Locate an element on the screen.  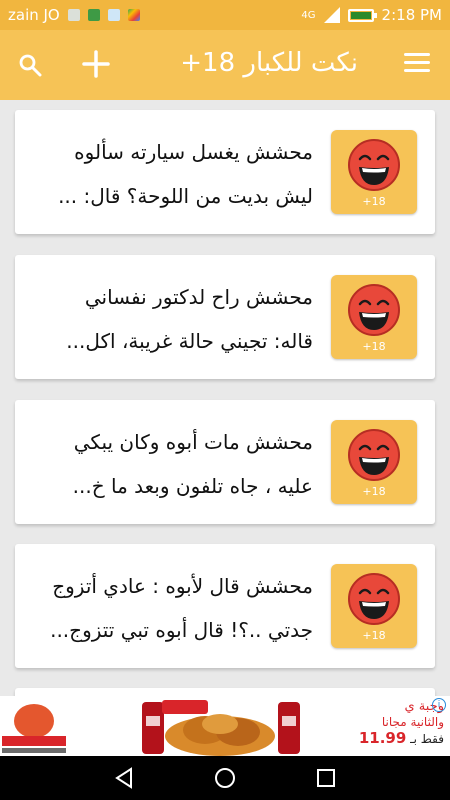
play-store-icon is located at coordinates (133, 15).